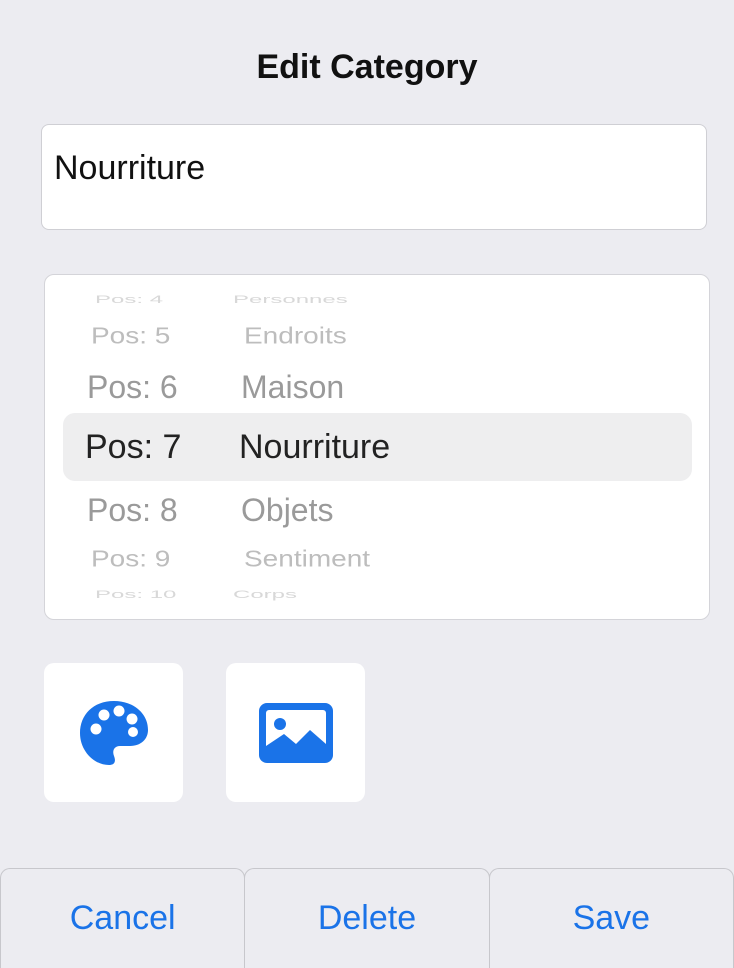  What do you see at coordinates (315, 446) in the screenshot?
I see `picker-row-label: Nourriture` at bounding box center [315, 446].